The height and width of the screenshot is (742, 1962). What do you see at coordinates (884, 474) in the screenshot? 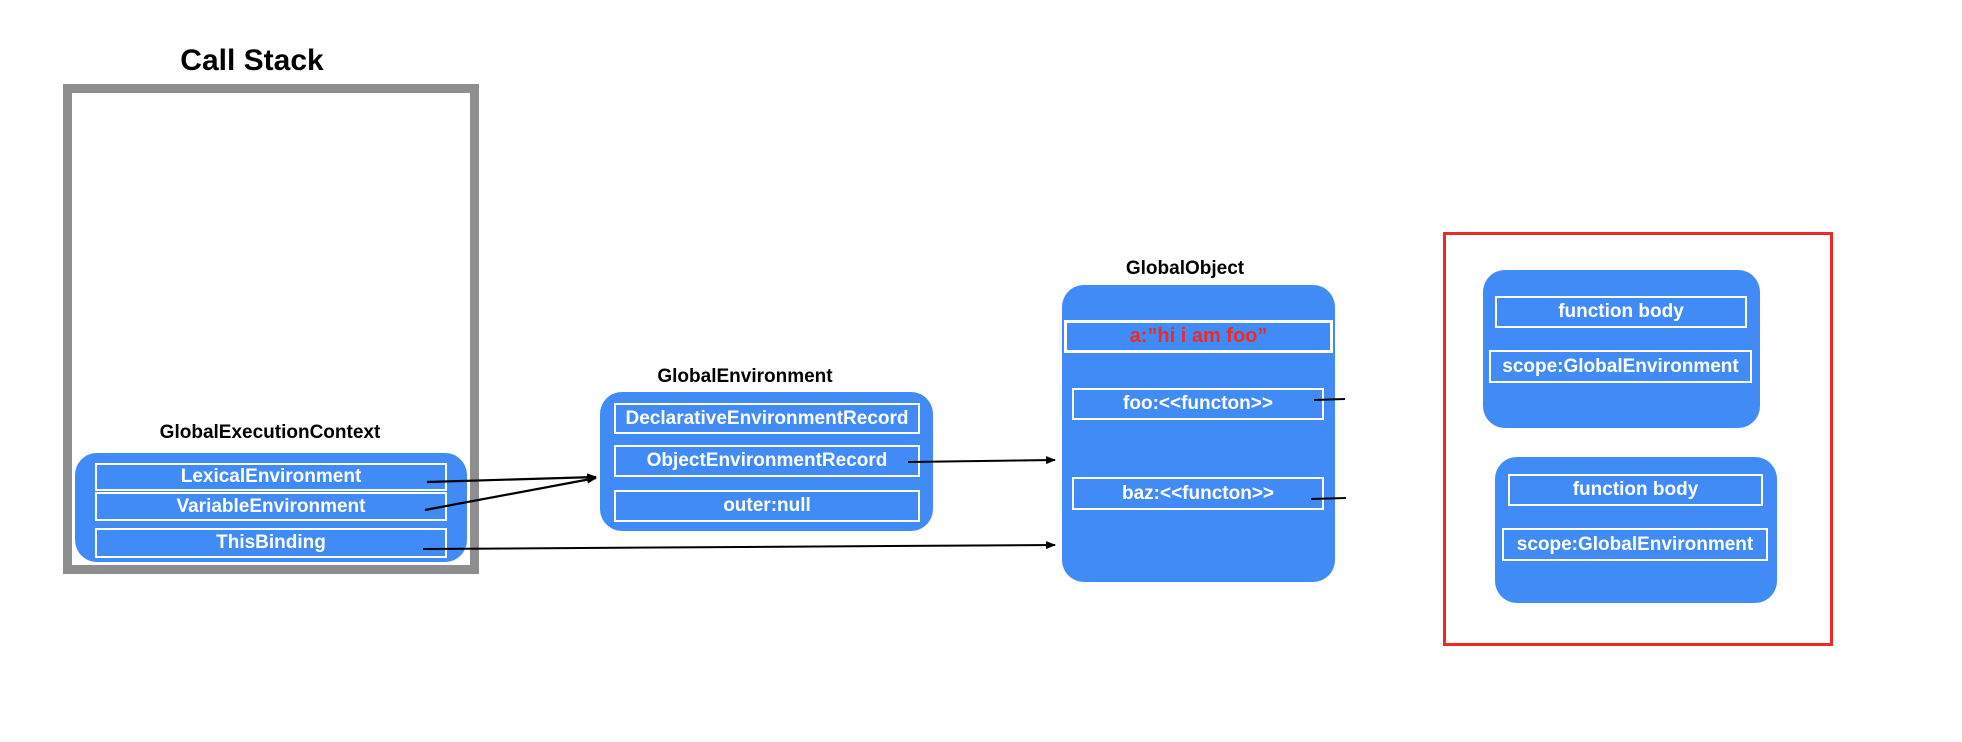
I see `connector-layer` at bounding box center [884, 474].